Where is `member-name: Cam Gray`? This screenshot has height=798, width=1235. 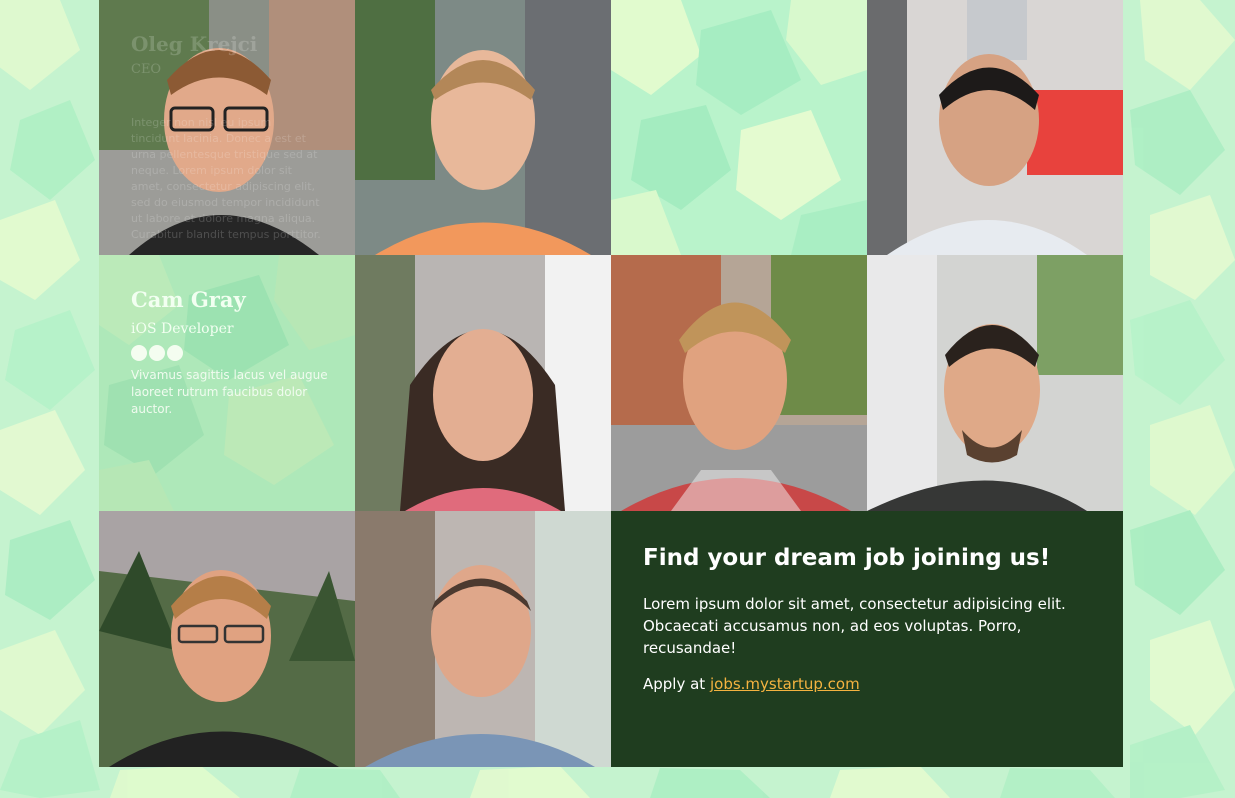 member-name: Cam Gray is located at coordinates (188, 299).